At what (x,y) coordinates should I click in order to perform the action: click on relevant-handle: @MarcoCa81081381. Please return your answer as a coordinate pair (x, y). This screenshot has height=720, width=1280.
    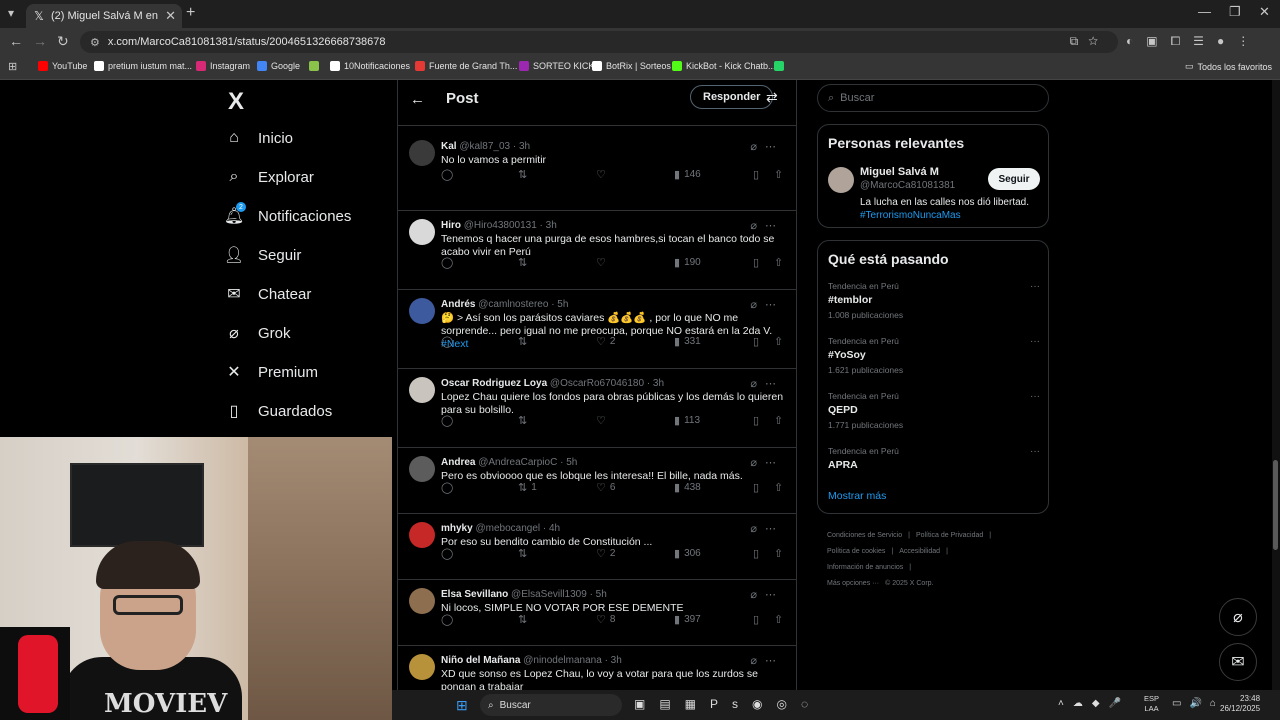
    Looking at the image, I should click on (907, 185).